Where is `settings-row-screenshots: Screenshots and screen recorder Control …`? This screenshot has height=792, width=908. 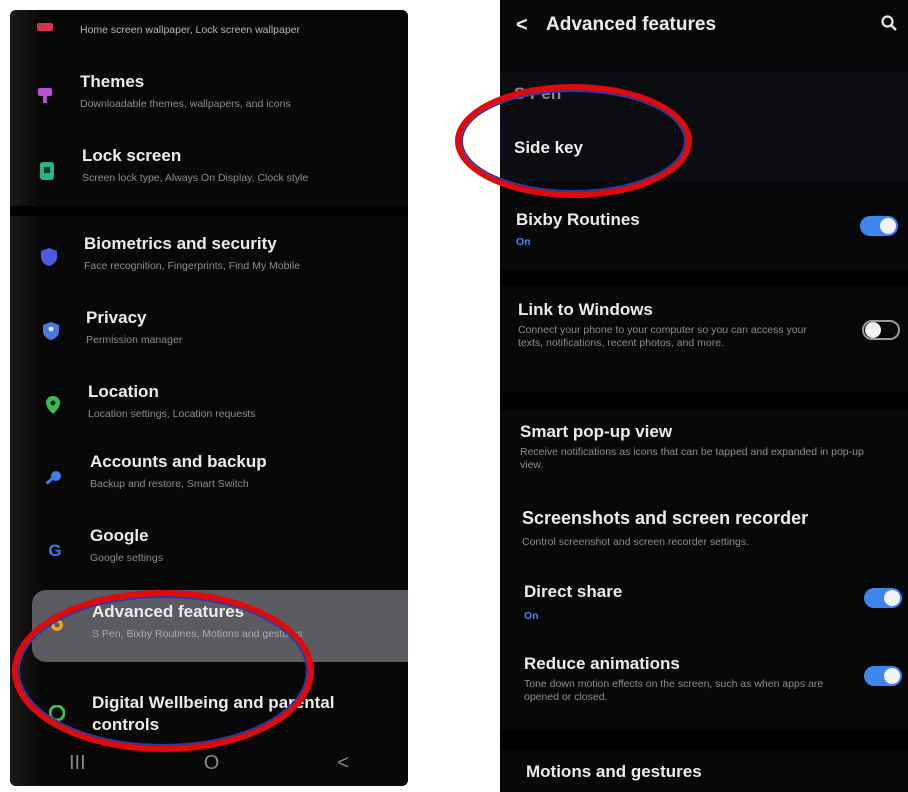 settings-row-screenshots: Screenshots and screen recorder Control … is located at coordinates (704, 534).